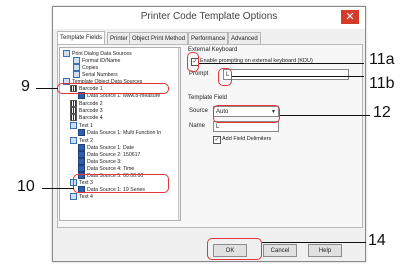  I want to click on add-field-delimiters-checkbox: ✓, so click(217, 140).